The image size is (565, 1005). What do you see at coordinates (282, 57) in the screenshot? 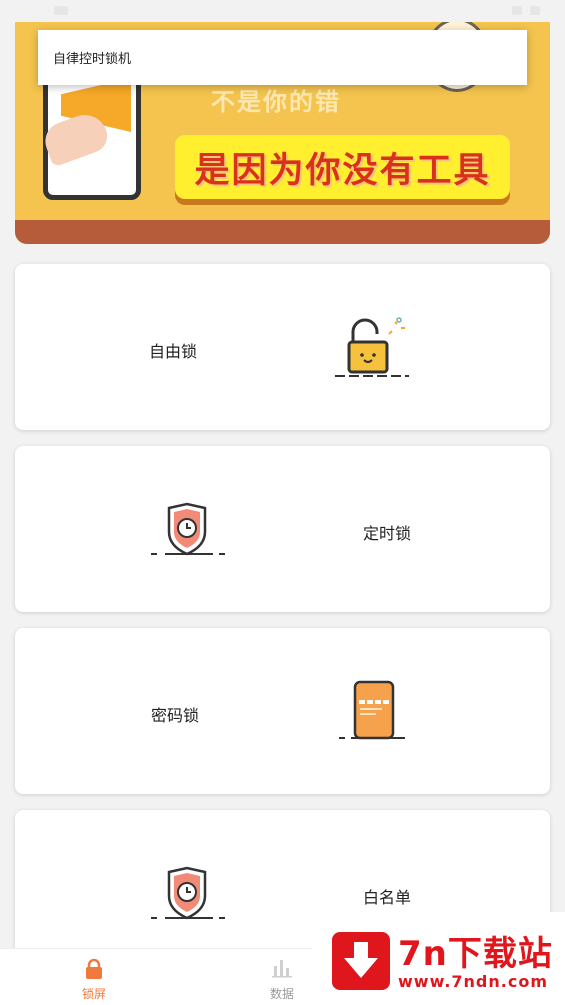
I see `app-title-toast: 自律控时锁机` at bounding box center [282, 57].